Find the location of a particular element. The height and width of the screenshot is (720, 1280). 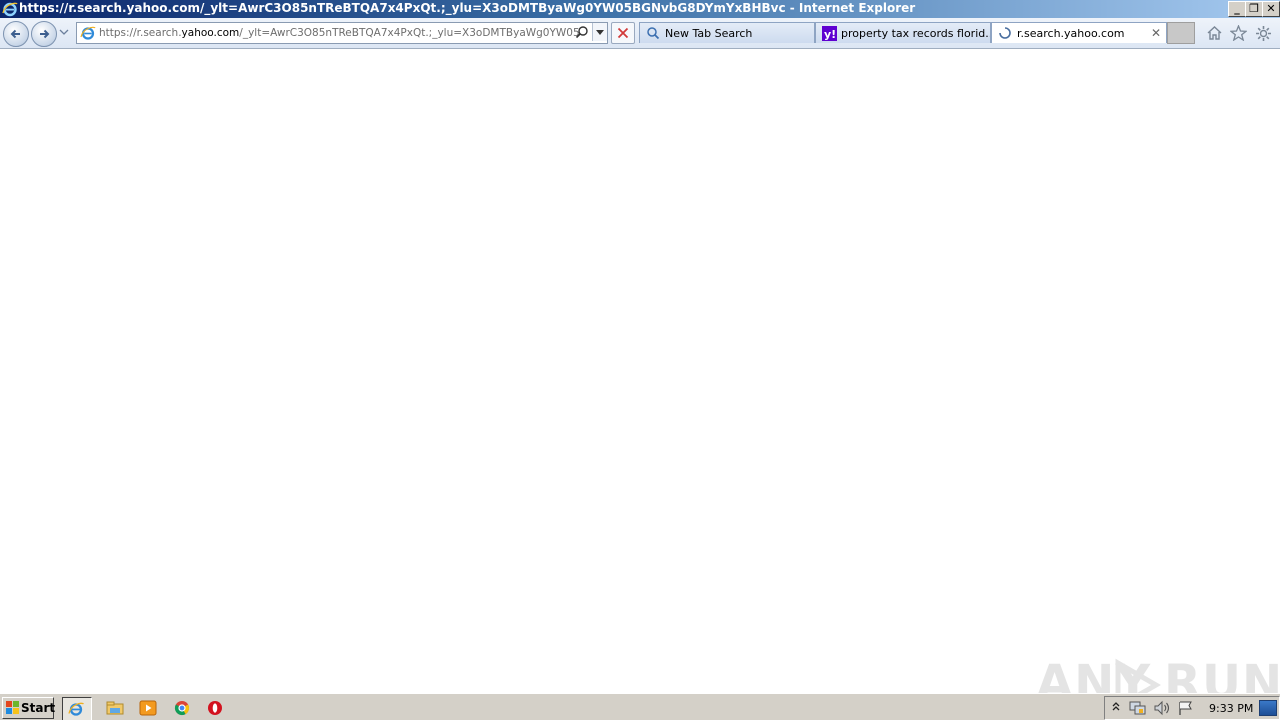

close-icon is located at coordinates (623, 33).